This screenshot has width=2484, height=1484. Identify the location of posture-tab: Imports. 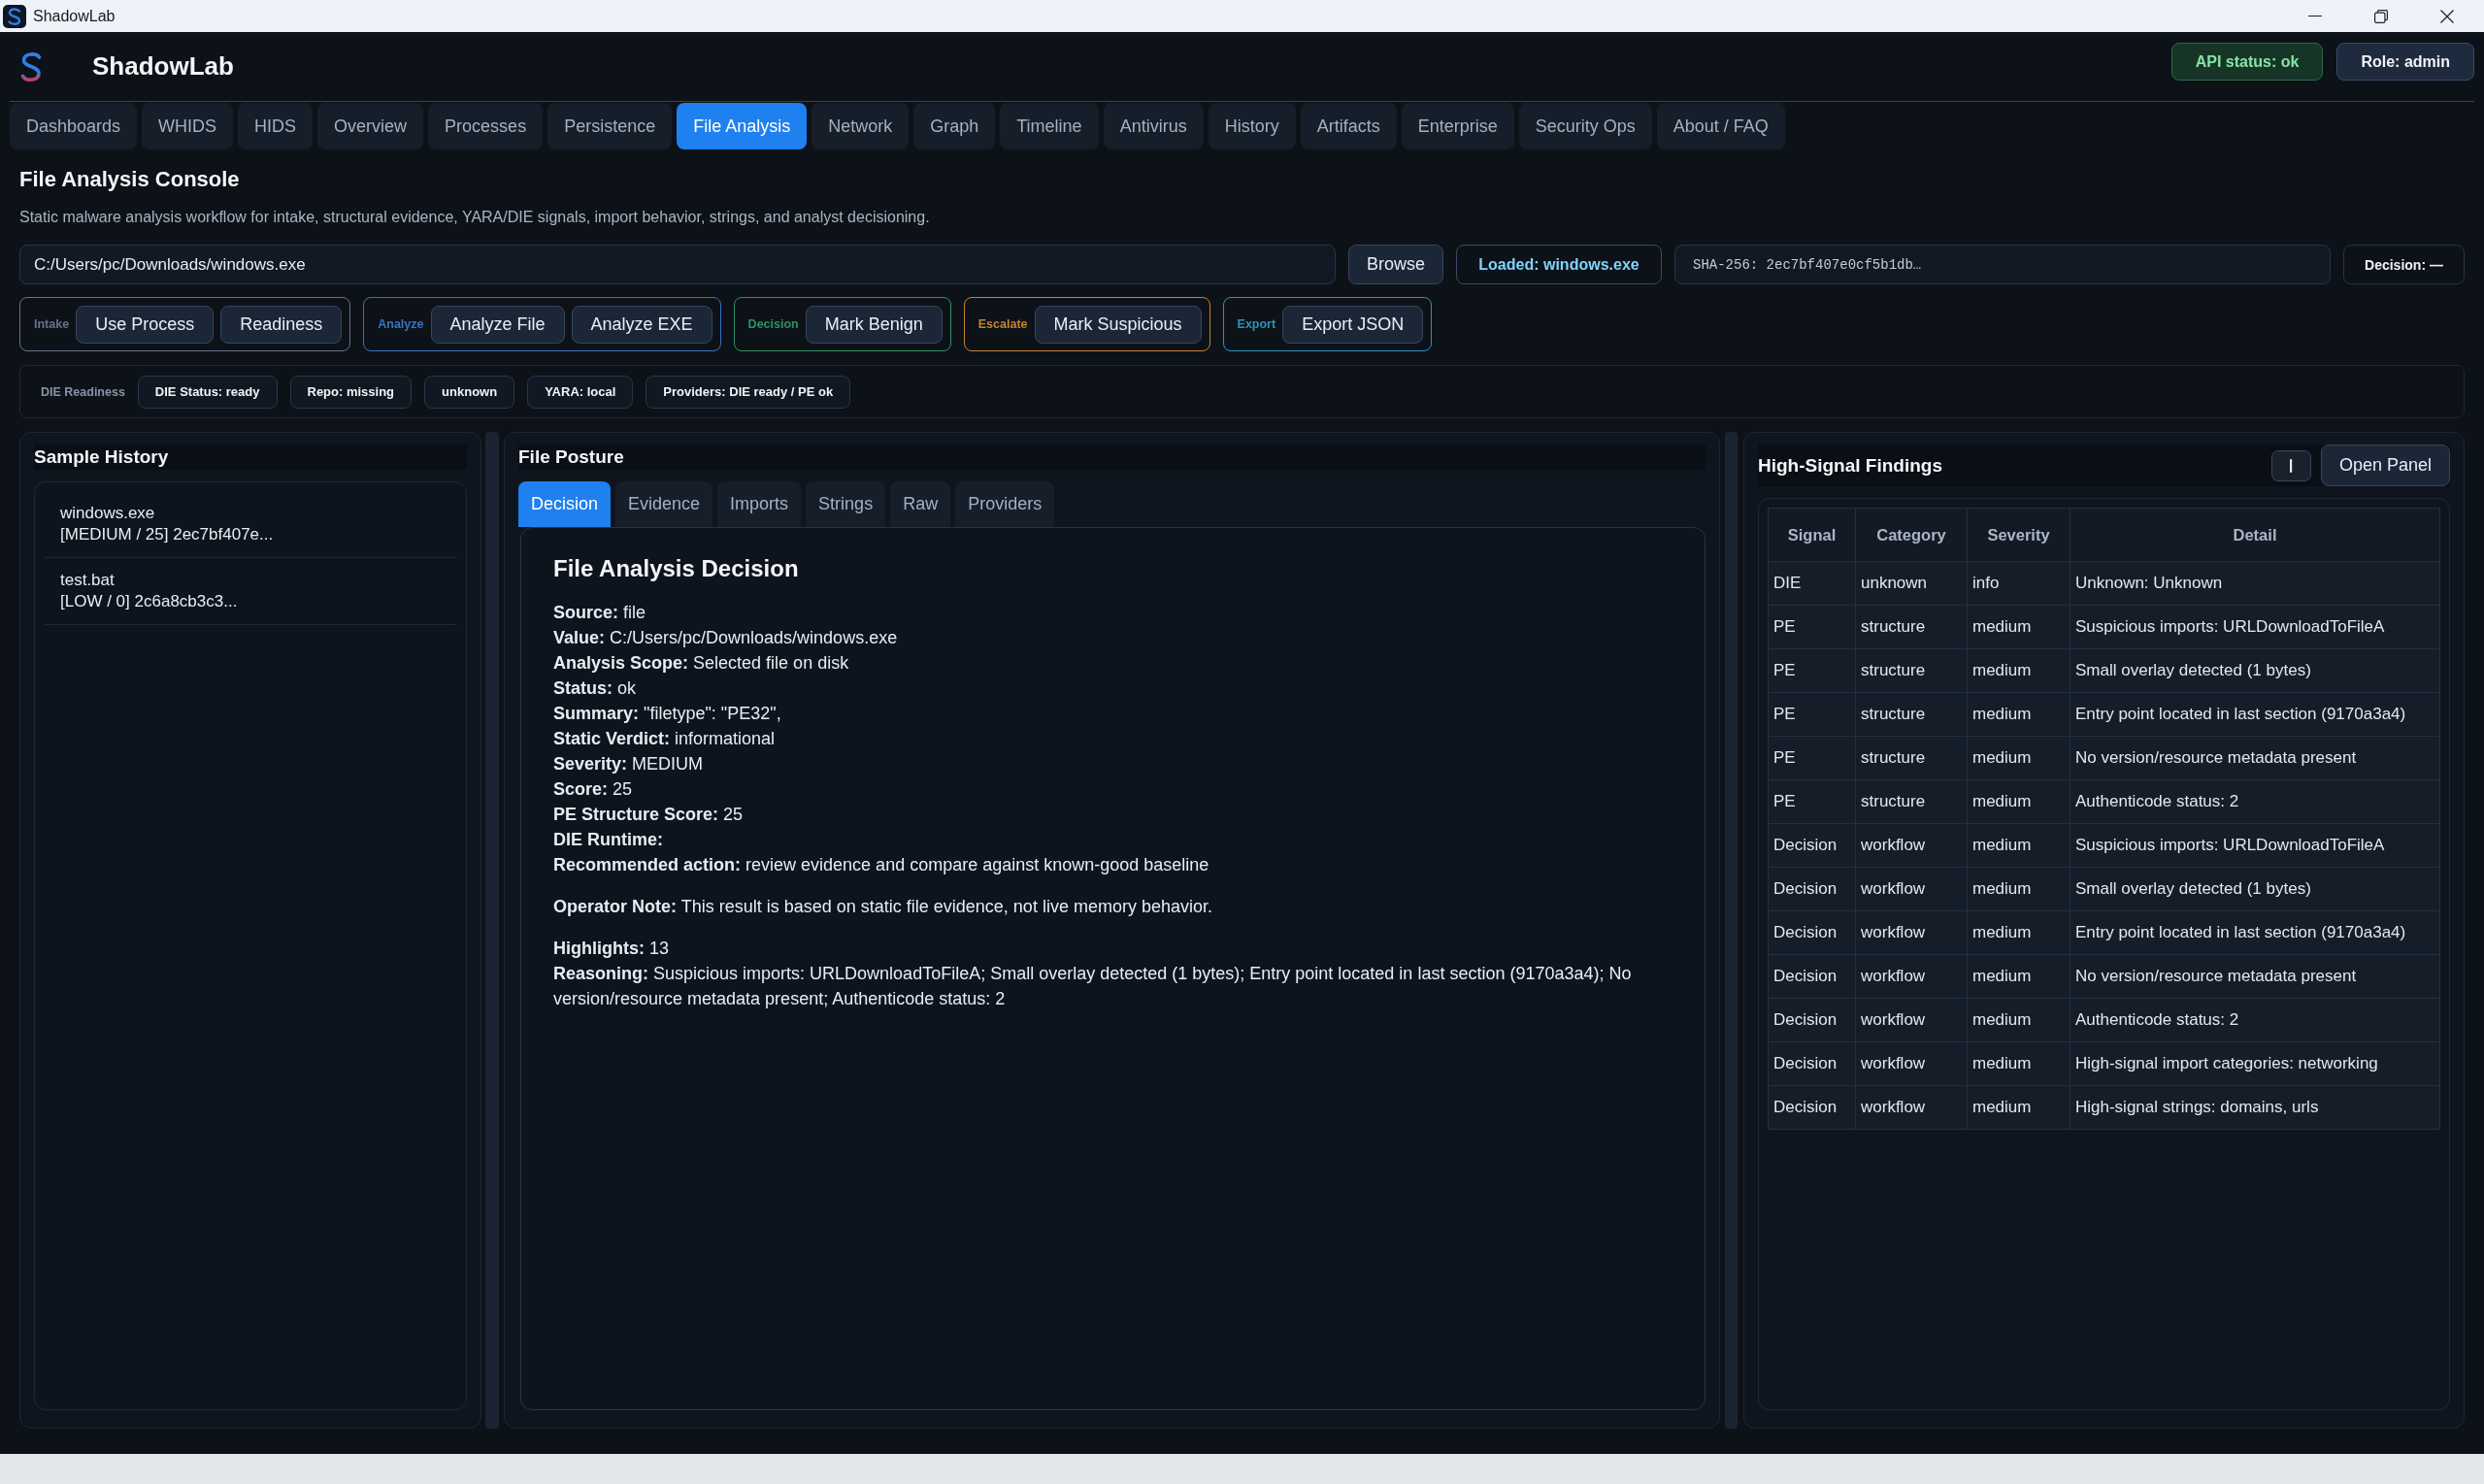
(759, 504).